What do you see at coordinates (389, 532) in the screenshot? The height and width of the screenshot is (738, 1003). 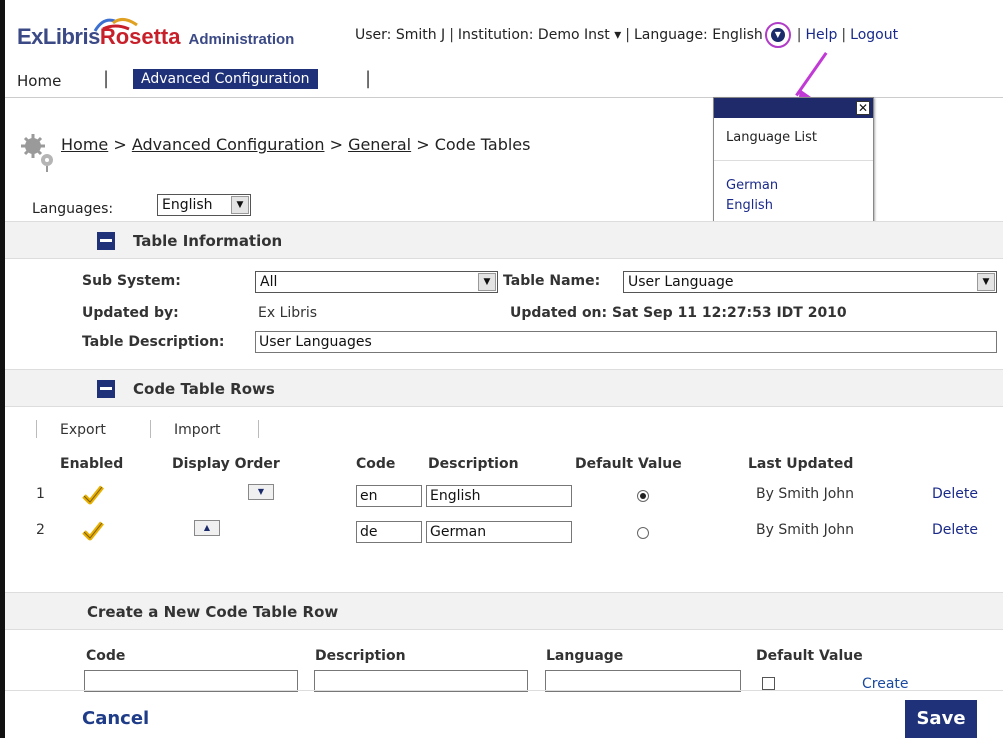 I see `code-field: de` at bounding box center [389, 532].